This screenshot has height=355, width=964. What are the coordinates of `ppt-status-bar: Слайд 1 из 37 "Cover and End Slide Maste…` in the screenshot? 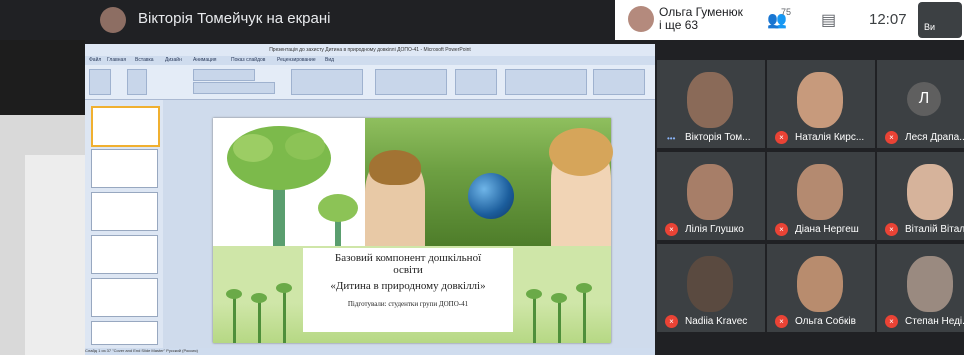 It's located at (370, 351).